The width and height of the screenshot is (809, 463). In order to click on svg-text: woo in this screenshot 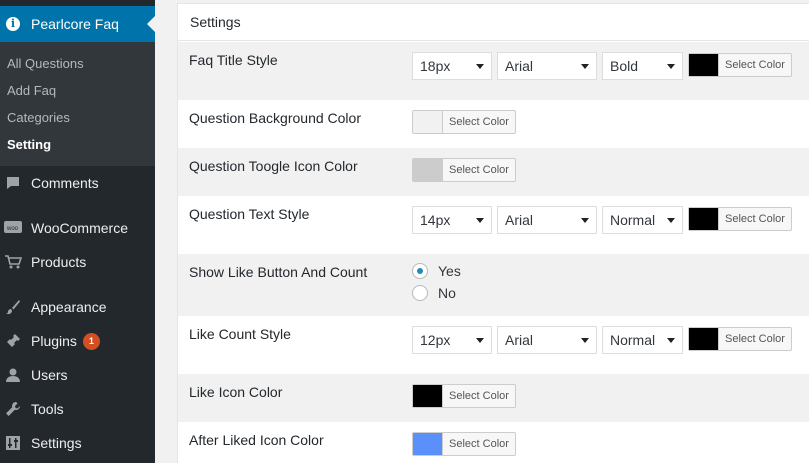, I will do `click(12, 229)`.